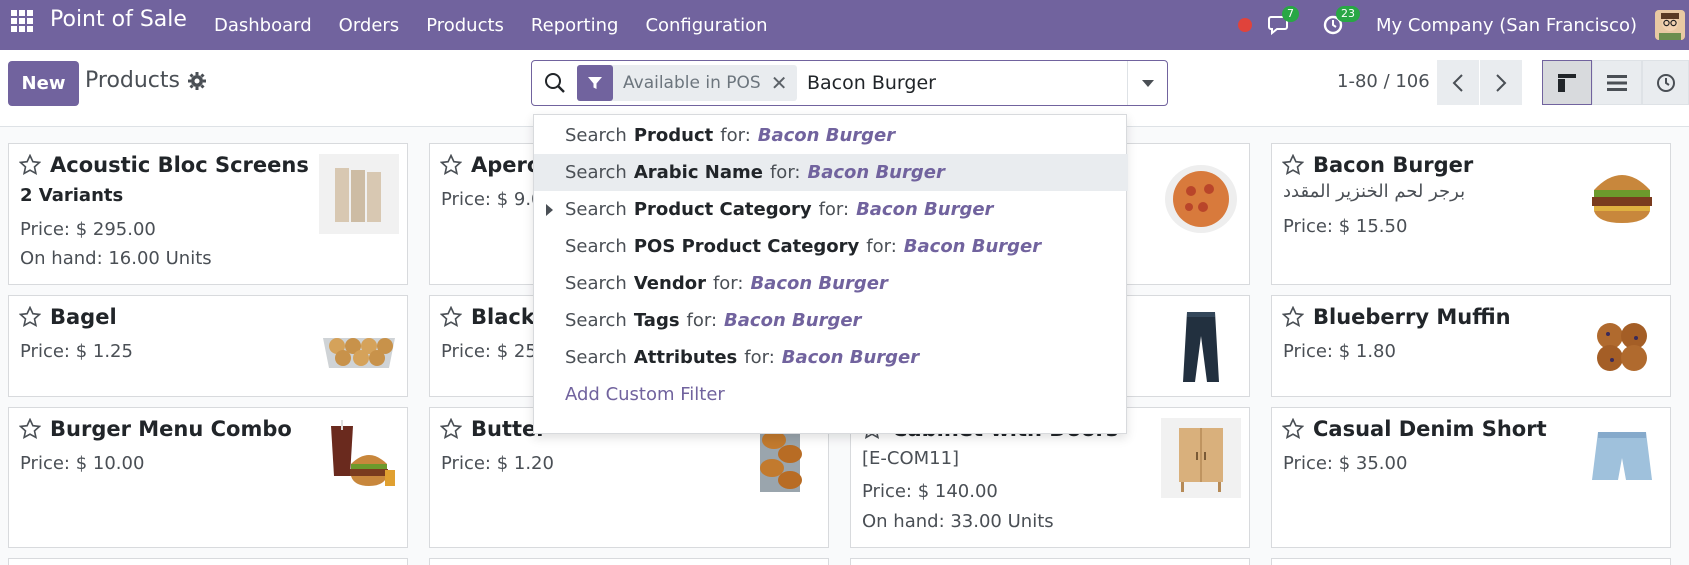  I want to click on product-name: Bagel, so click(83, 317).